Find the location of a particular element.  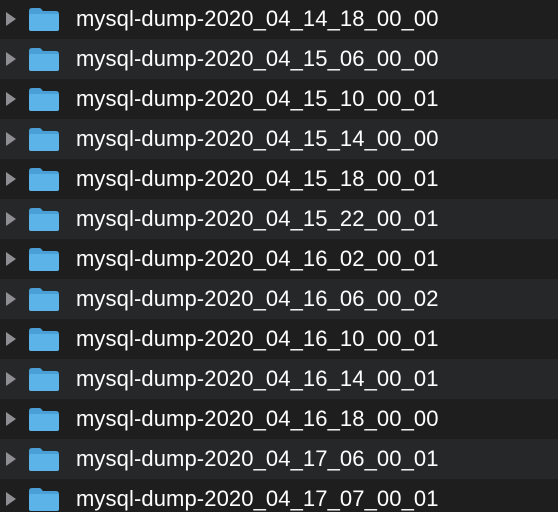

folder-name: mysql-dump-2020_04_17_06_00_01 is located at coordinates (257, 458).